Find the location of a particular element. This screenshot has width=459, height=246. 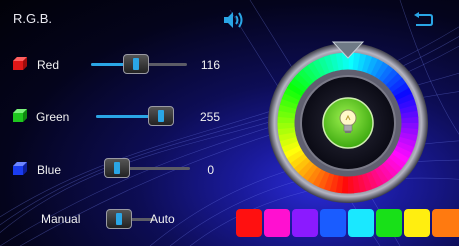

swatch-magenta is located at coordinates (277, 223).